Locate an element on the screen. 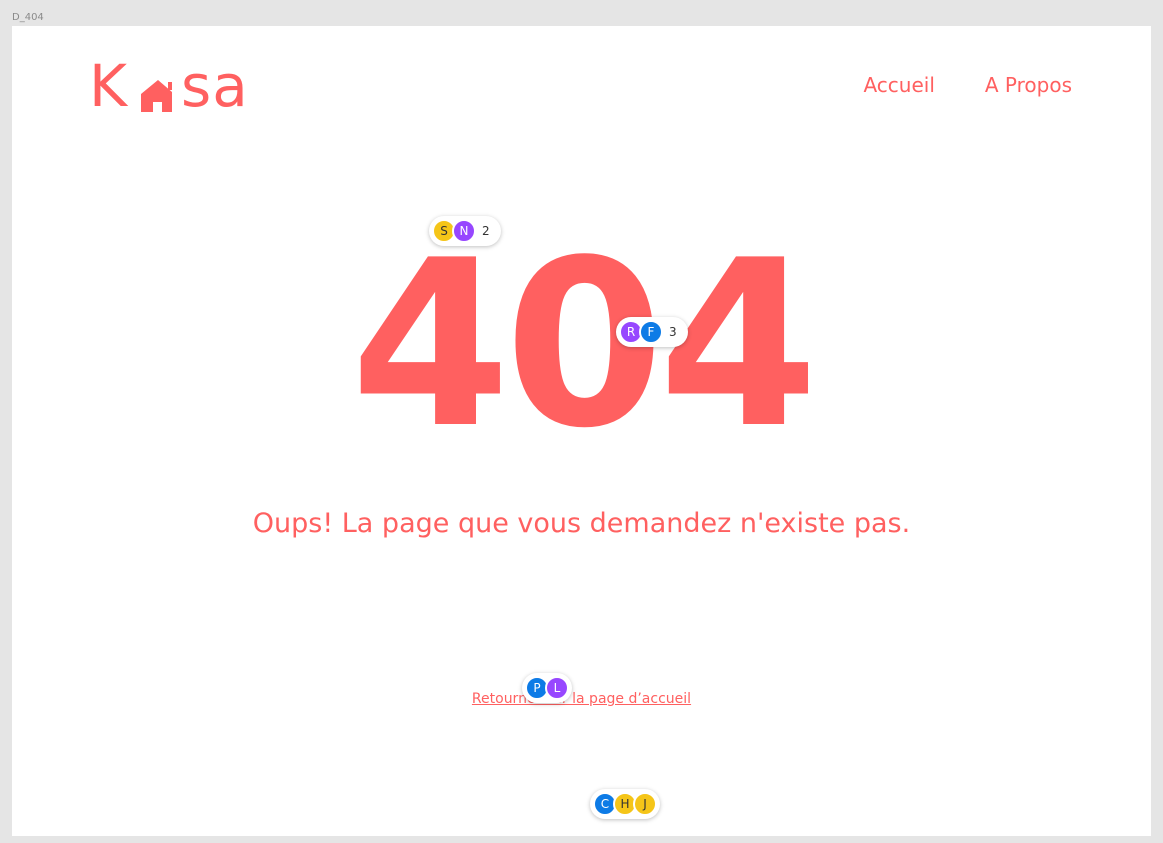 This screenshot has height=843, width=1163. home-link-wrapper: Retourner sur la page d’accueil is located at coordinates (581, 699).